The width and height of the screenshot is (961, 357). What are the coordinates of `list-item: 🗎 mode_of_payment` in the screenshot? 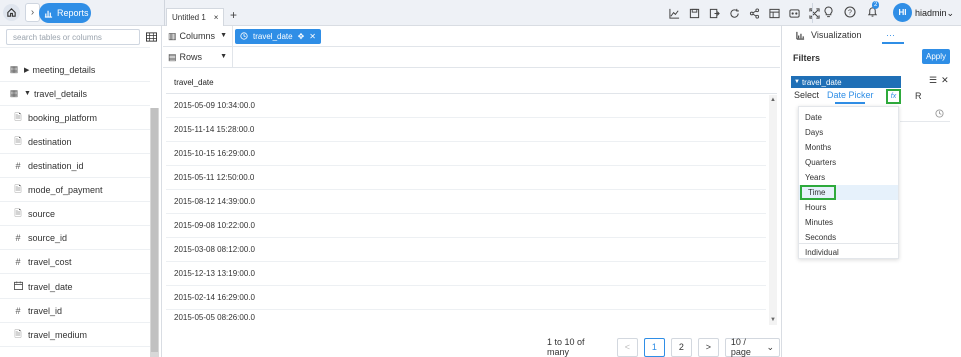 It's located at (75, 190).